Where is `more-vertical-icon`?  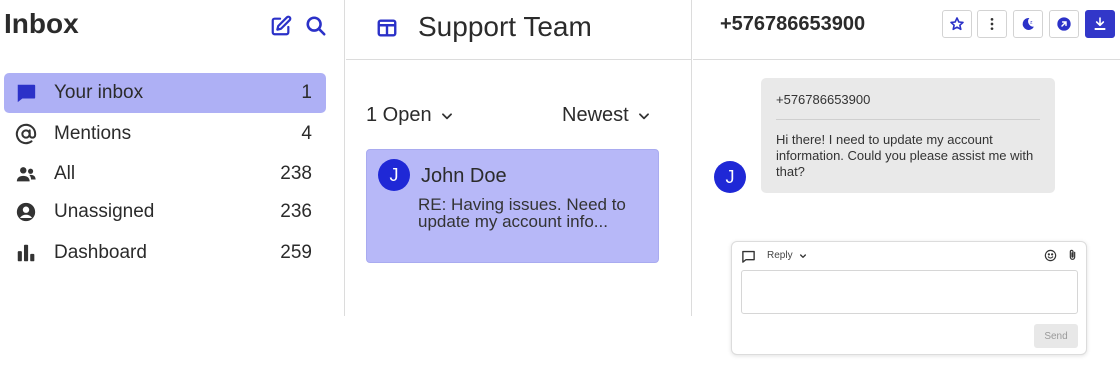 more-vertical-icon is located at coordinates (992, 24).